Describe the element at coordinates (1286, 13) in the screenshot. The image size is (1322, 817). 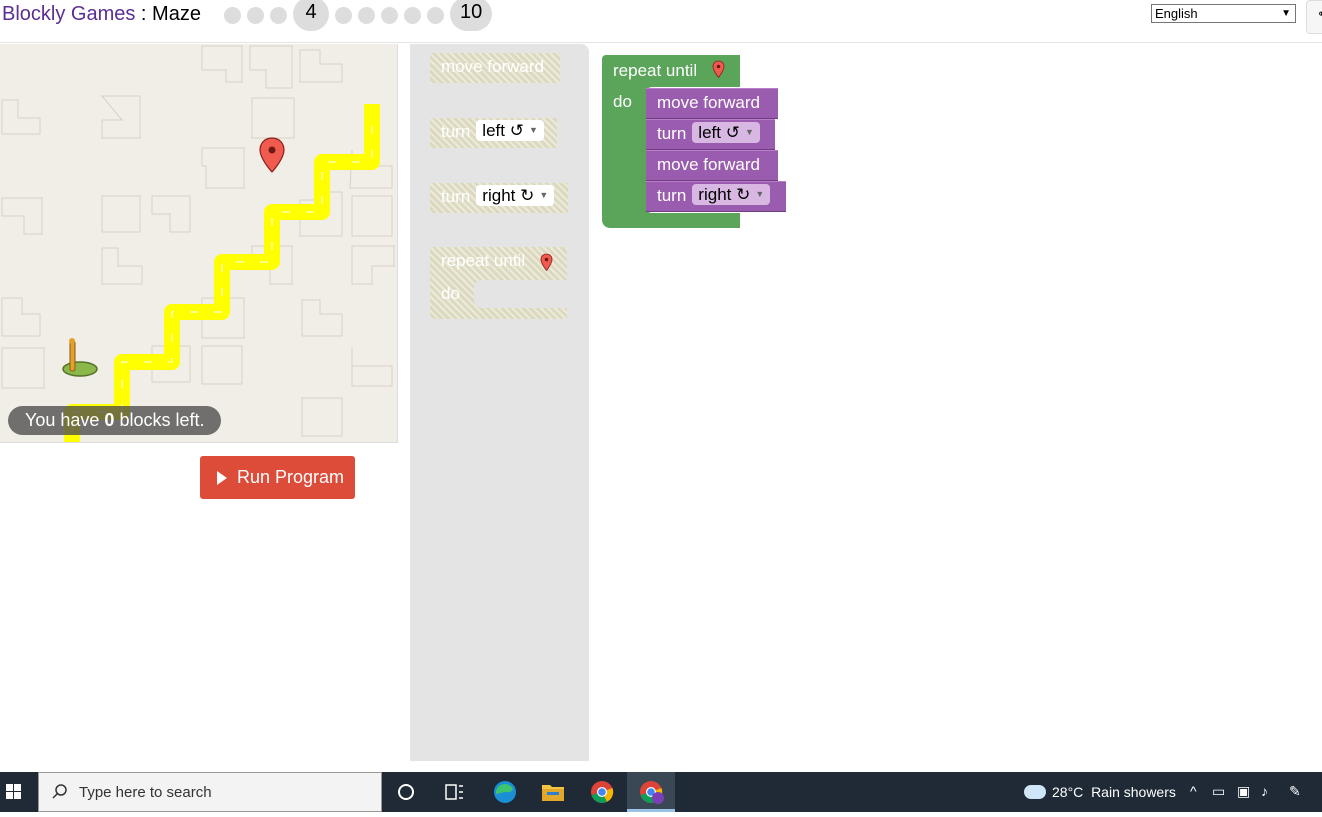
I see `chevron-down-icon: ▼` at that location.